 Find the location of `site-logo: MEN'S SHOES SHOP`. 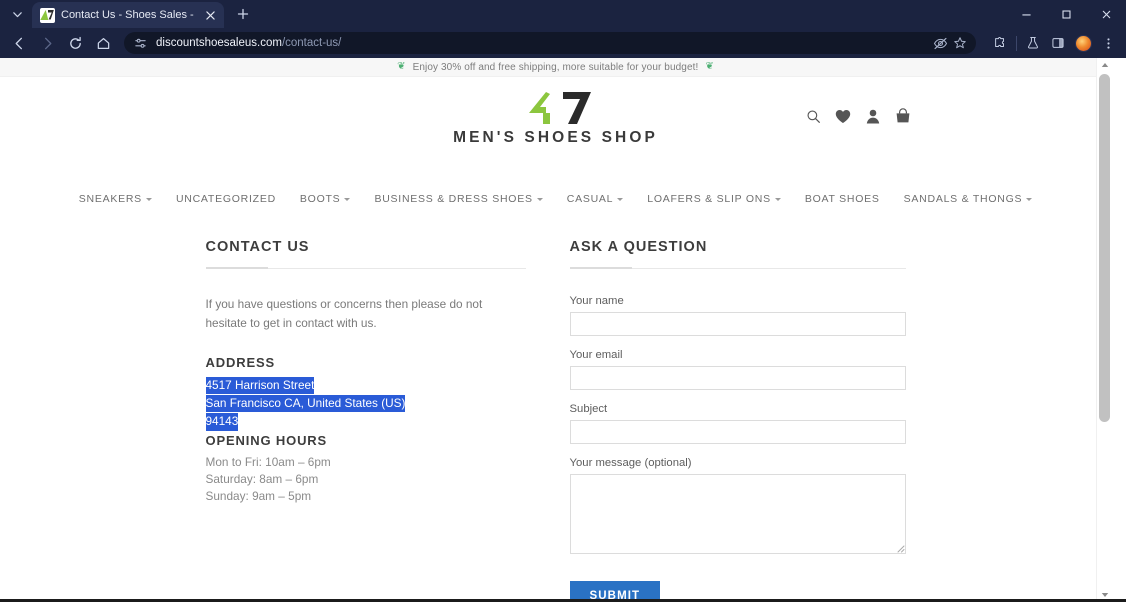

site-logo: MEN'S SHOES SHOP is located at coordinates (555, 119).